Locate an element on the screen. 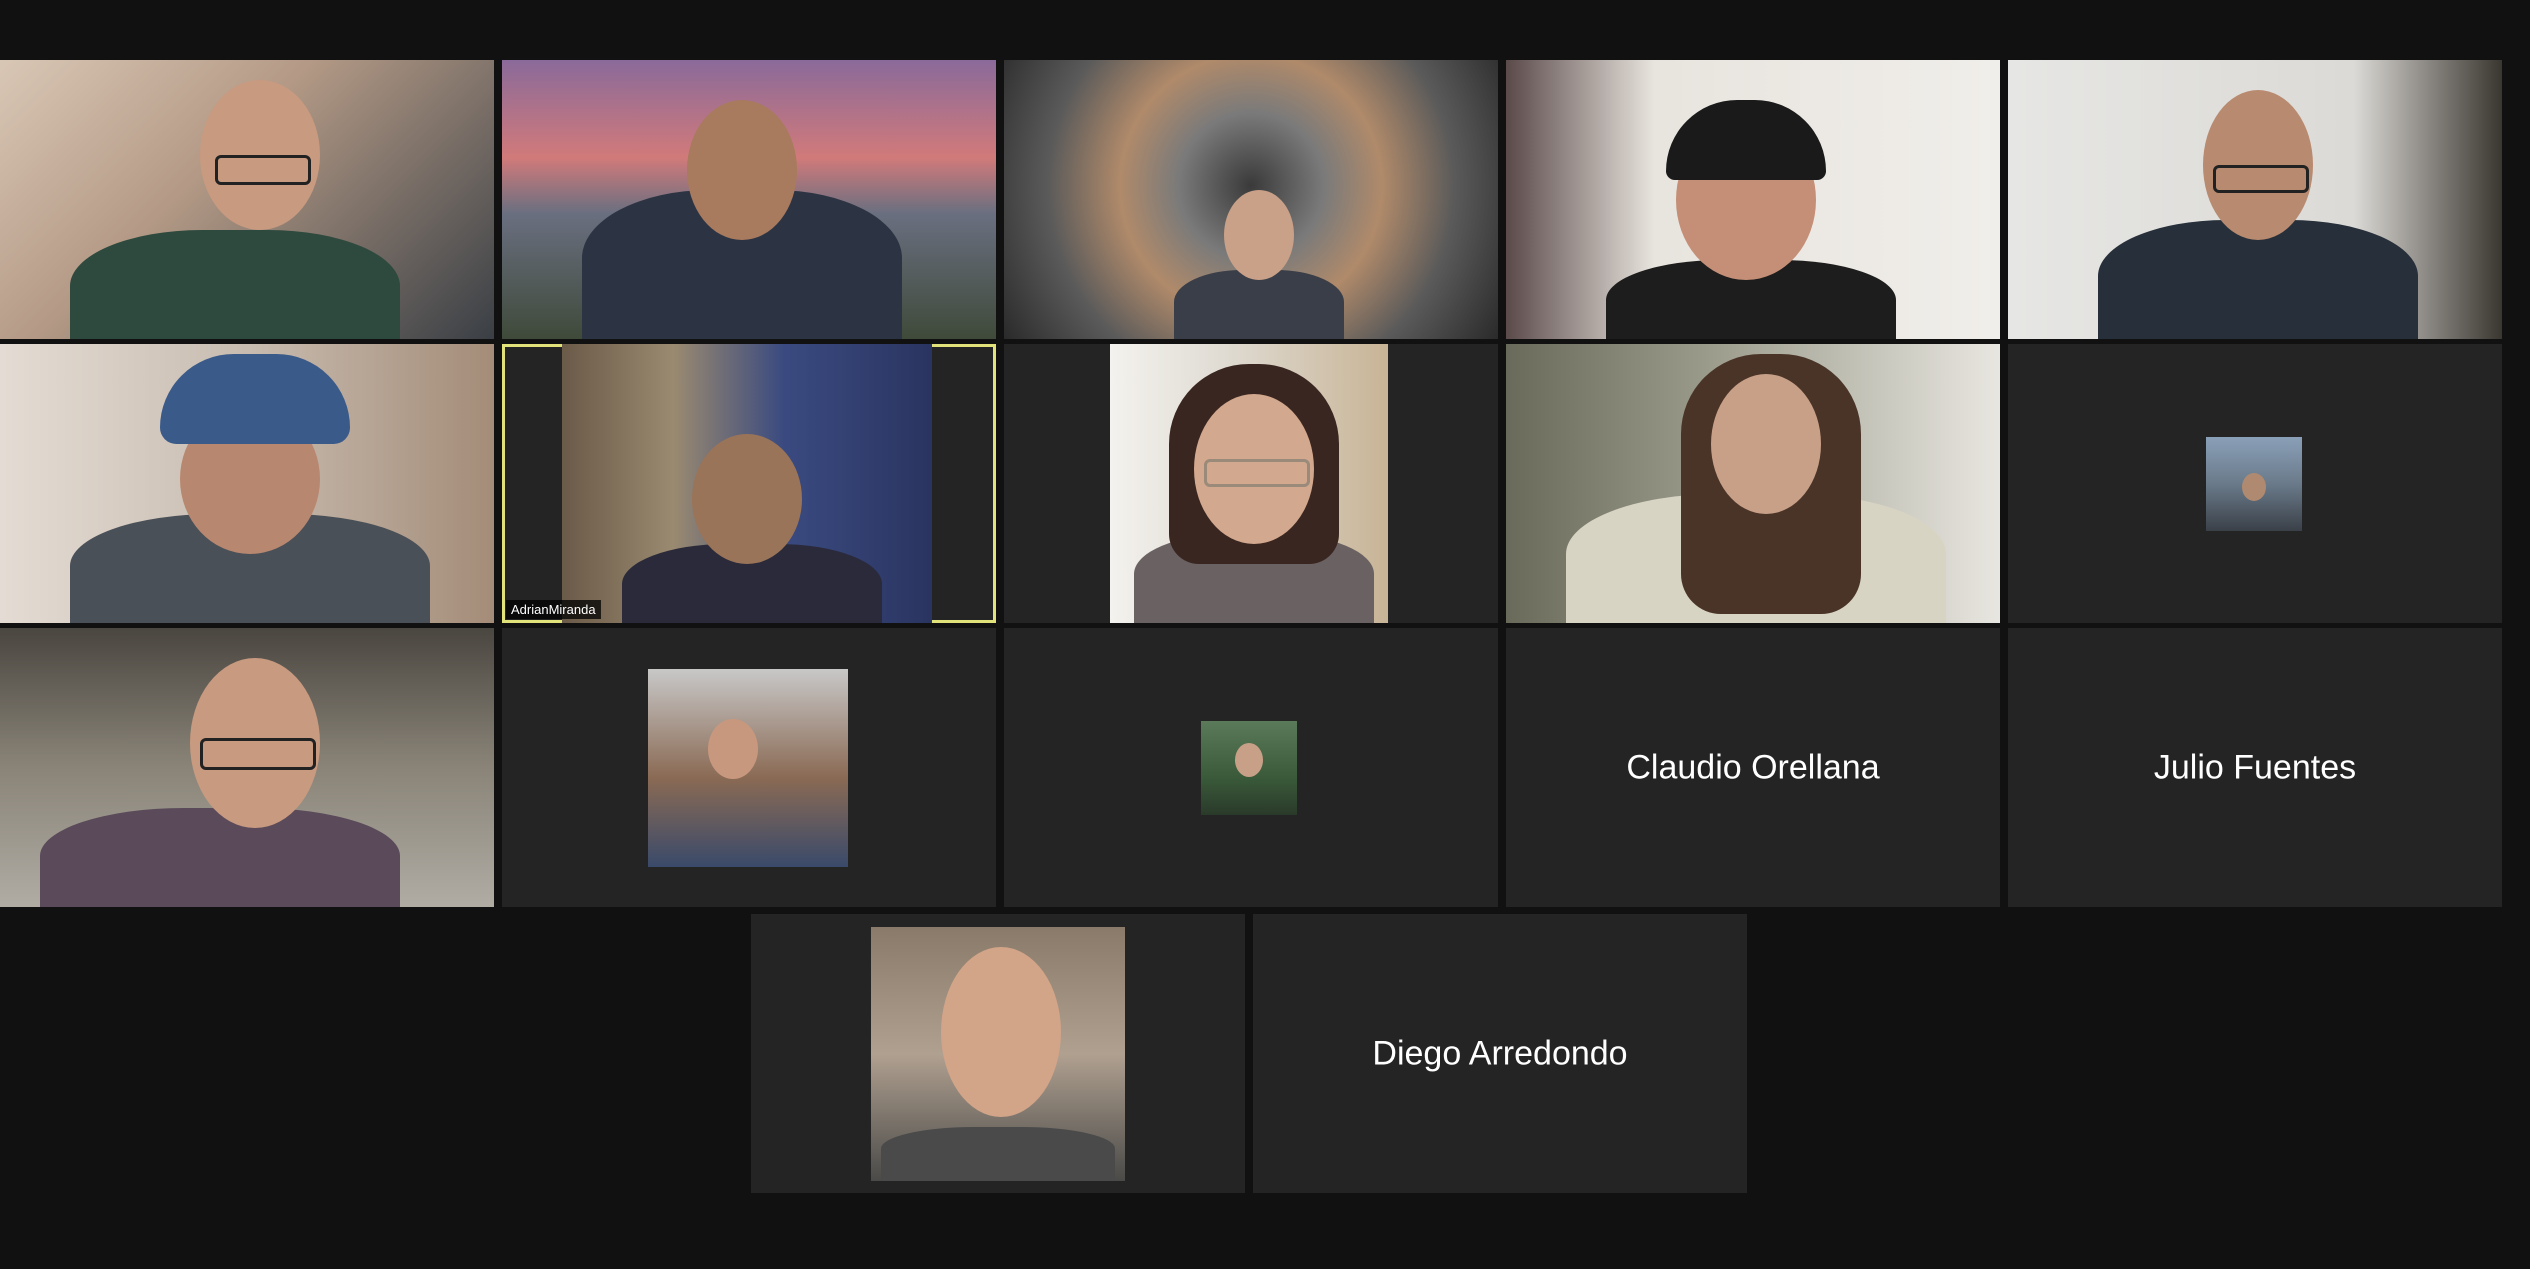  profile-body is located at coordinates (998, 1154).